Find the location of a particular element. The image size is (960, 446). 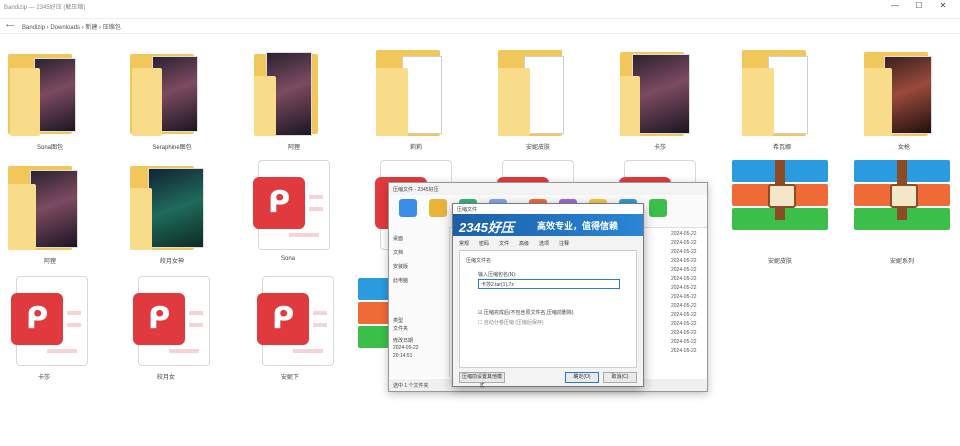

folder-item: Sona图包 is located at coordinates (50, 101).